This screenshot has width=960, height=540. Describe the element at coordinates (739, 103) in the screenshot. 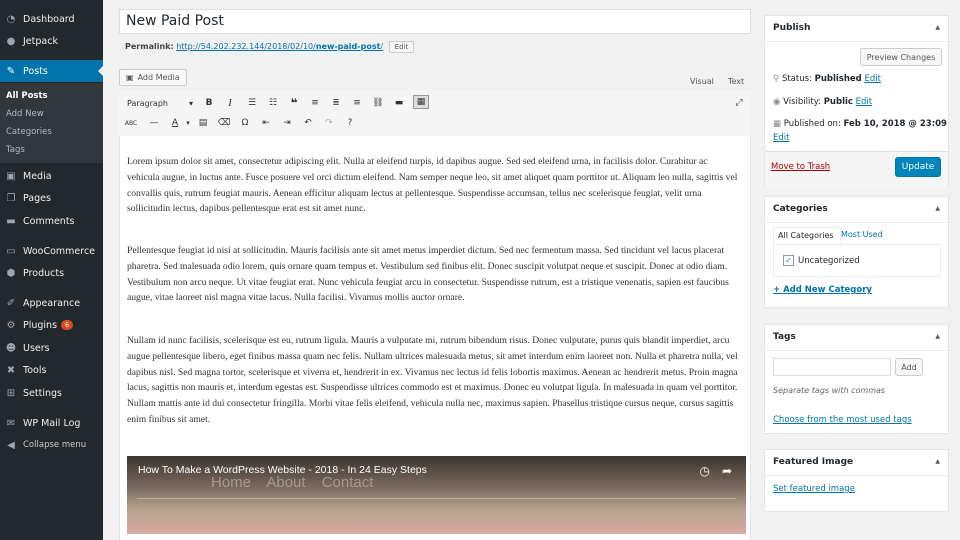

I see `fullscreen-icon: ⤢` at that location.